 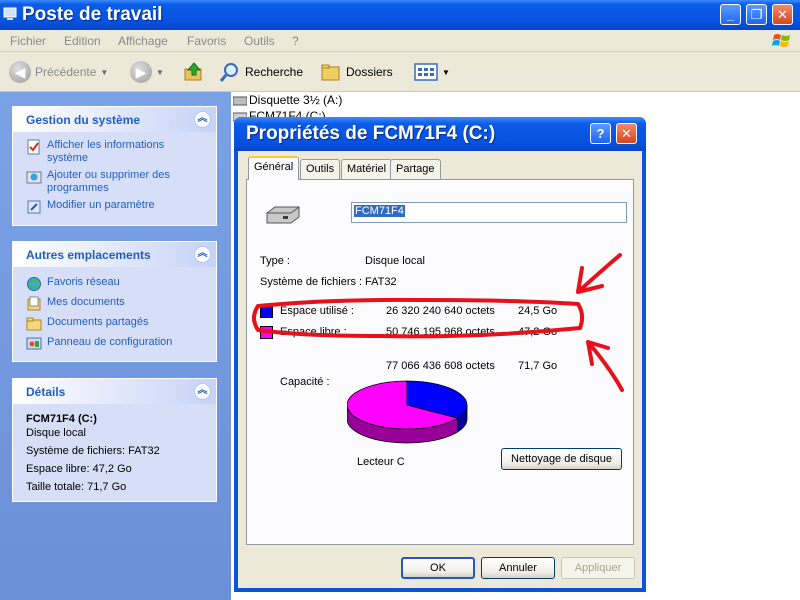 I want to click on tab-partage: Partage, so click(x=415, y=169).